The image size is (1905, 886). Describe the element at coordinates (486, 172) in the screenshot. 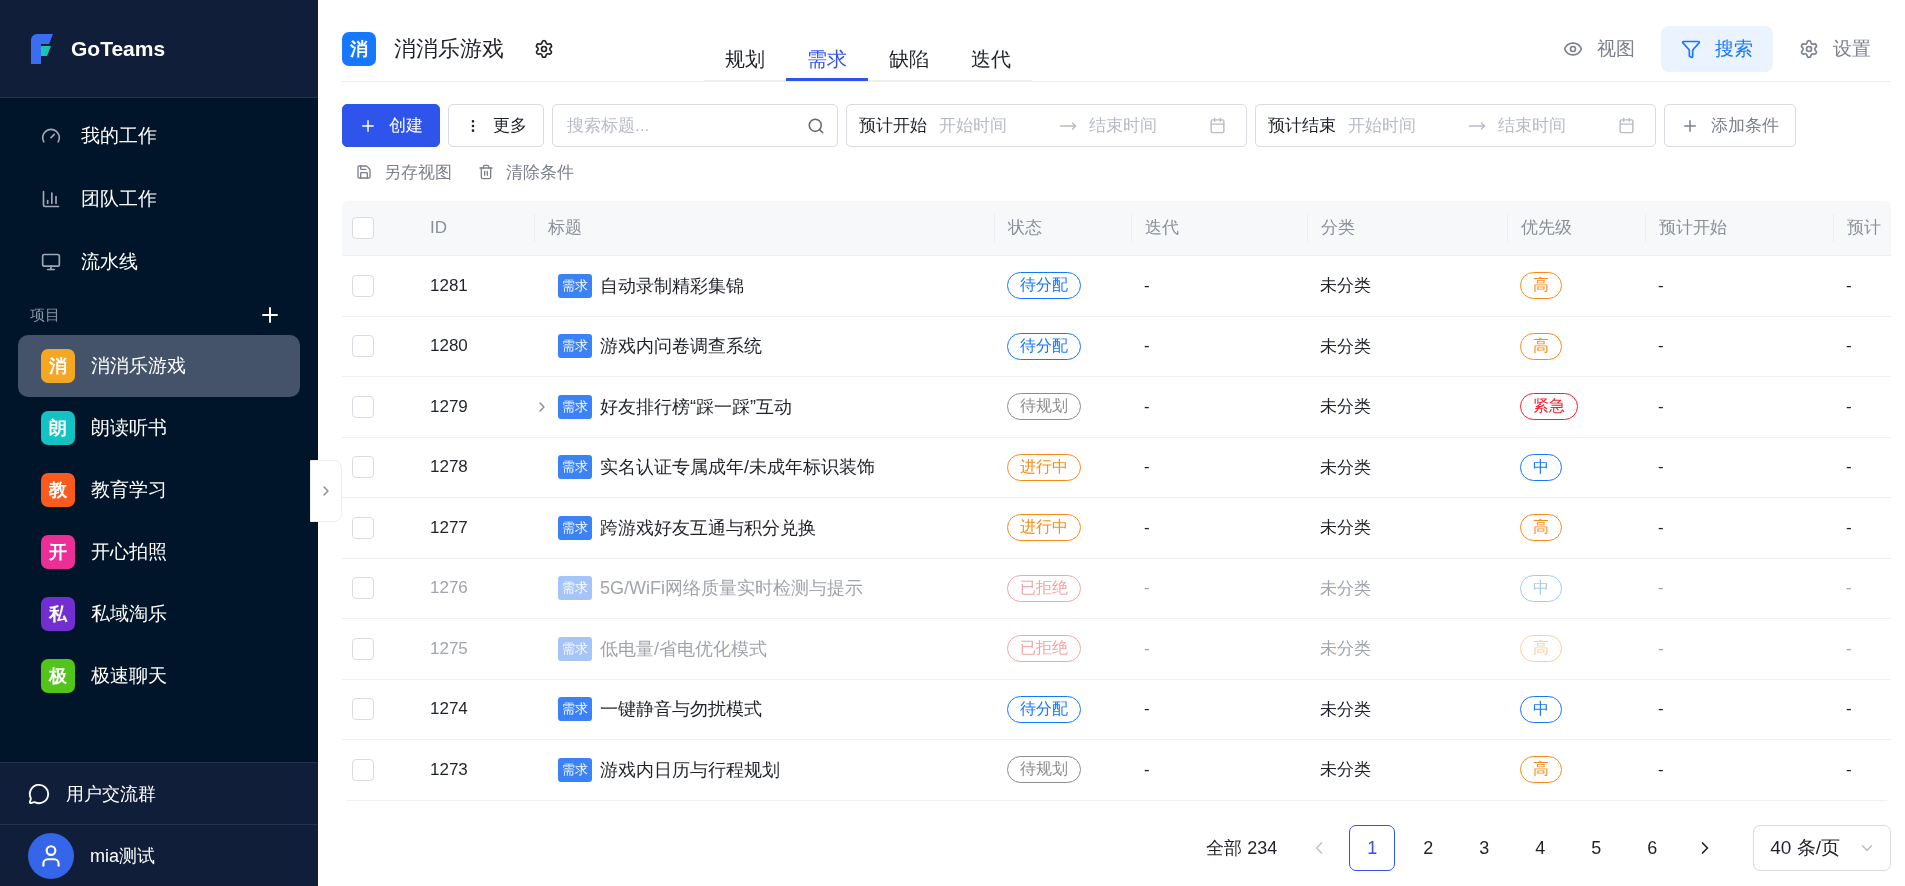

I see `trash-icon` at that location.